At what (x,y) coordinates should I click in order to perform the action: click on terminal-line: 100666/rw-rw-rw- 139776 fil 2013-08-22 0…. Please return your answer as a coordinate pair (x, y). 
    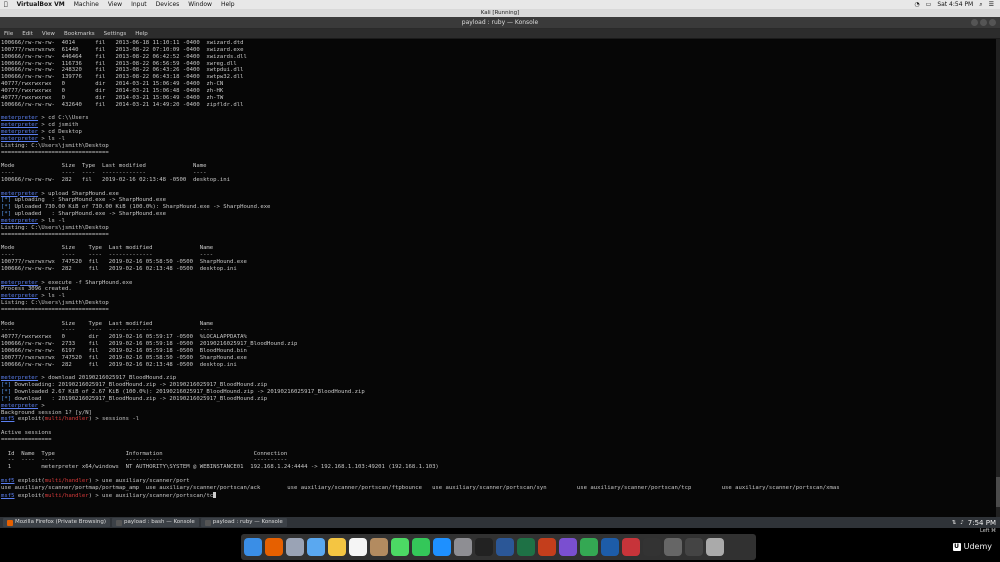
    Looking at the image, I should click on (500, 77).